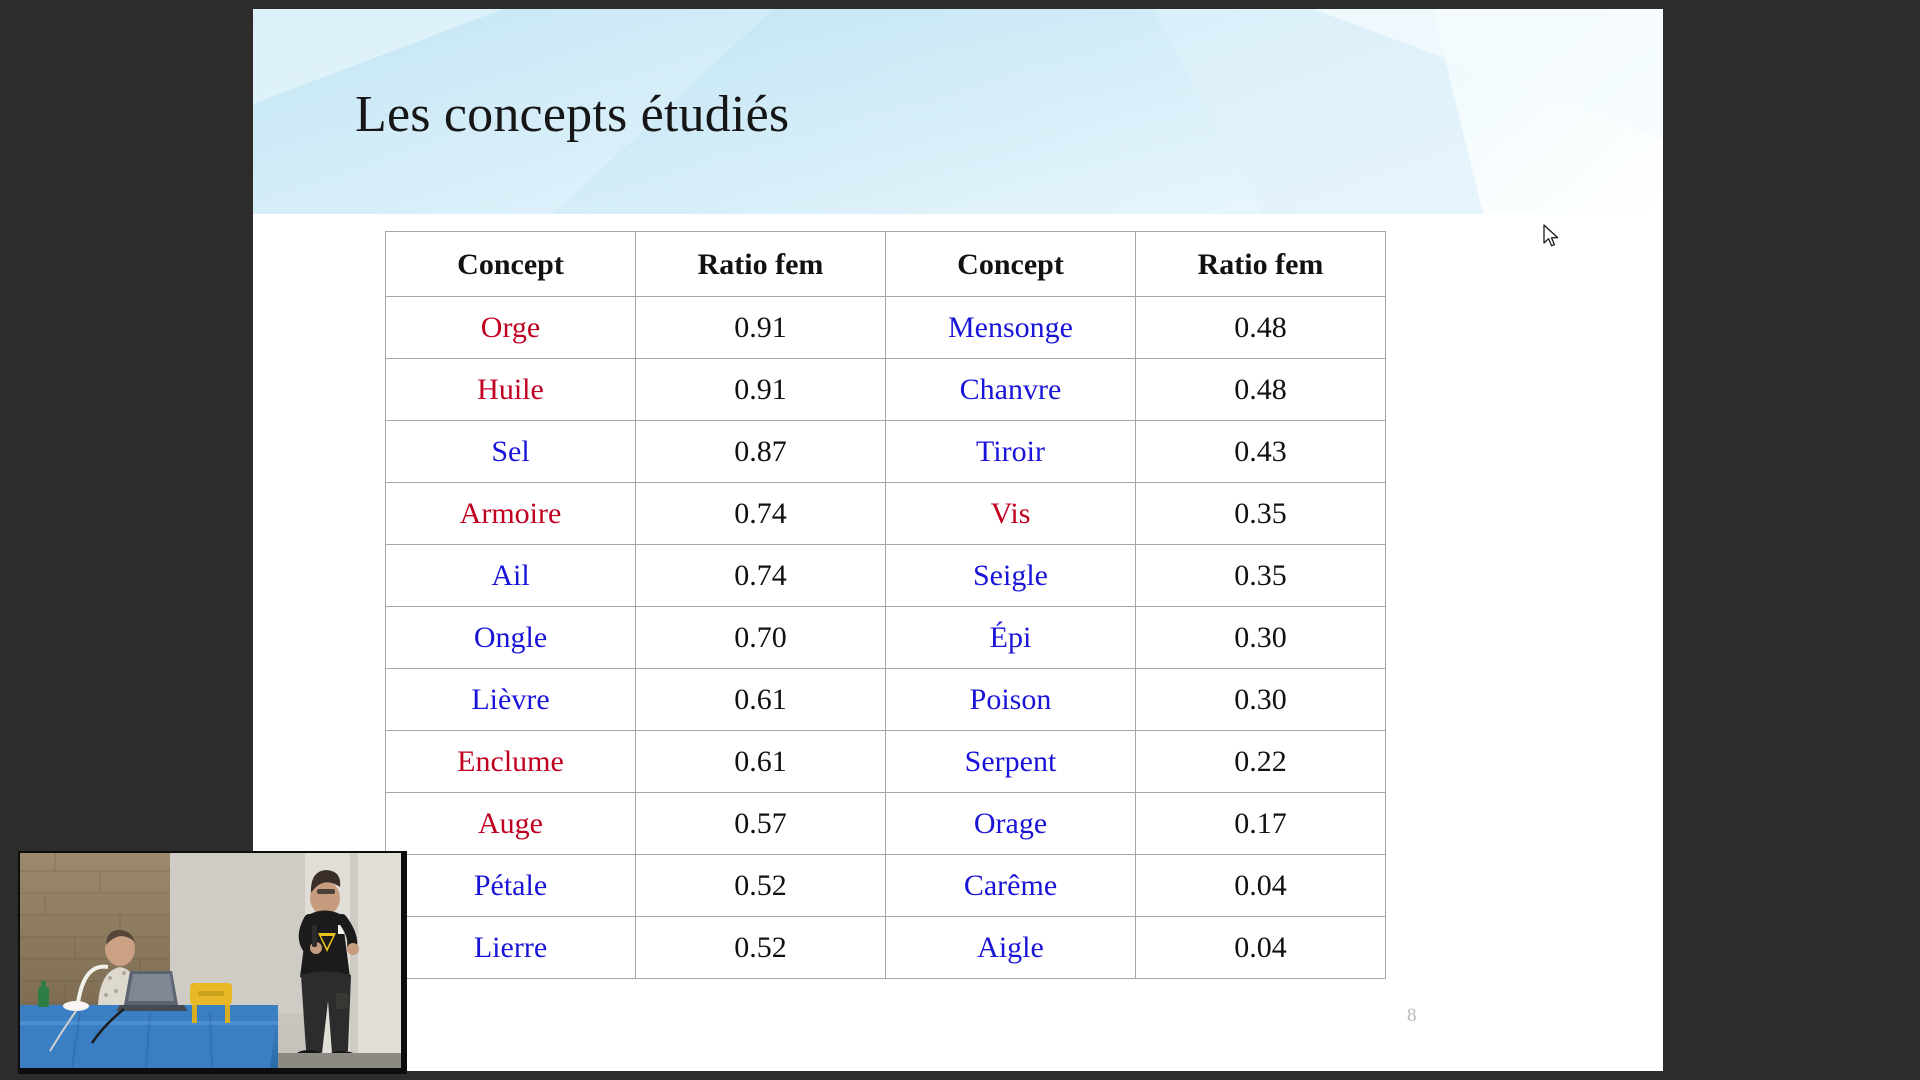 This screenshot has width=1920, height=1080. What do you see at coordinates (1010, 264) in the screenshot?
I see `column-header-concept-right: Concept` at bounding box center [1010, 264].